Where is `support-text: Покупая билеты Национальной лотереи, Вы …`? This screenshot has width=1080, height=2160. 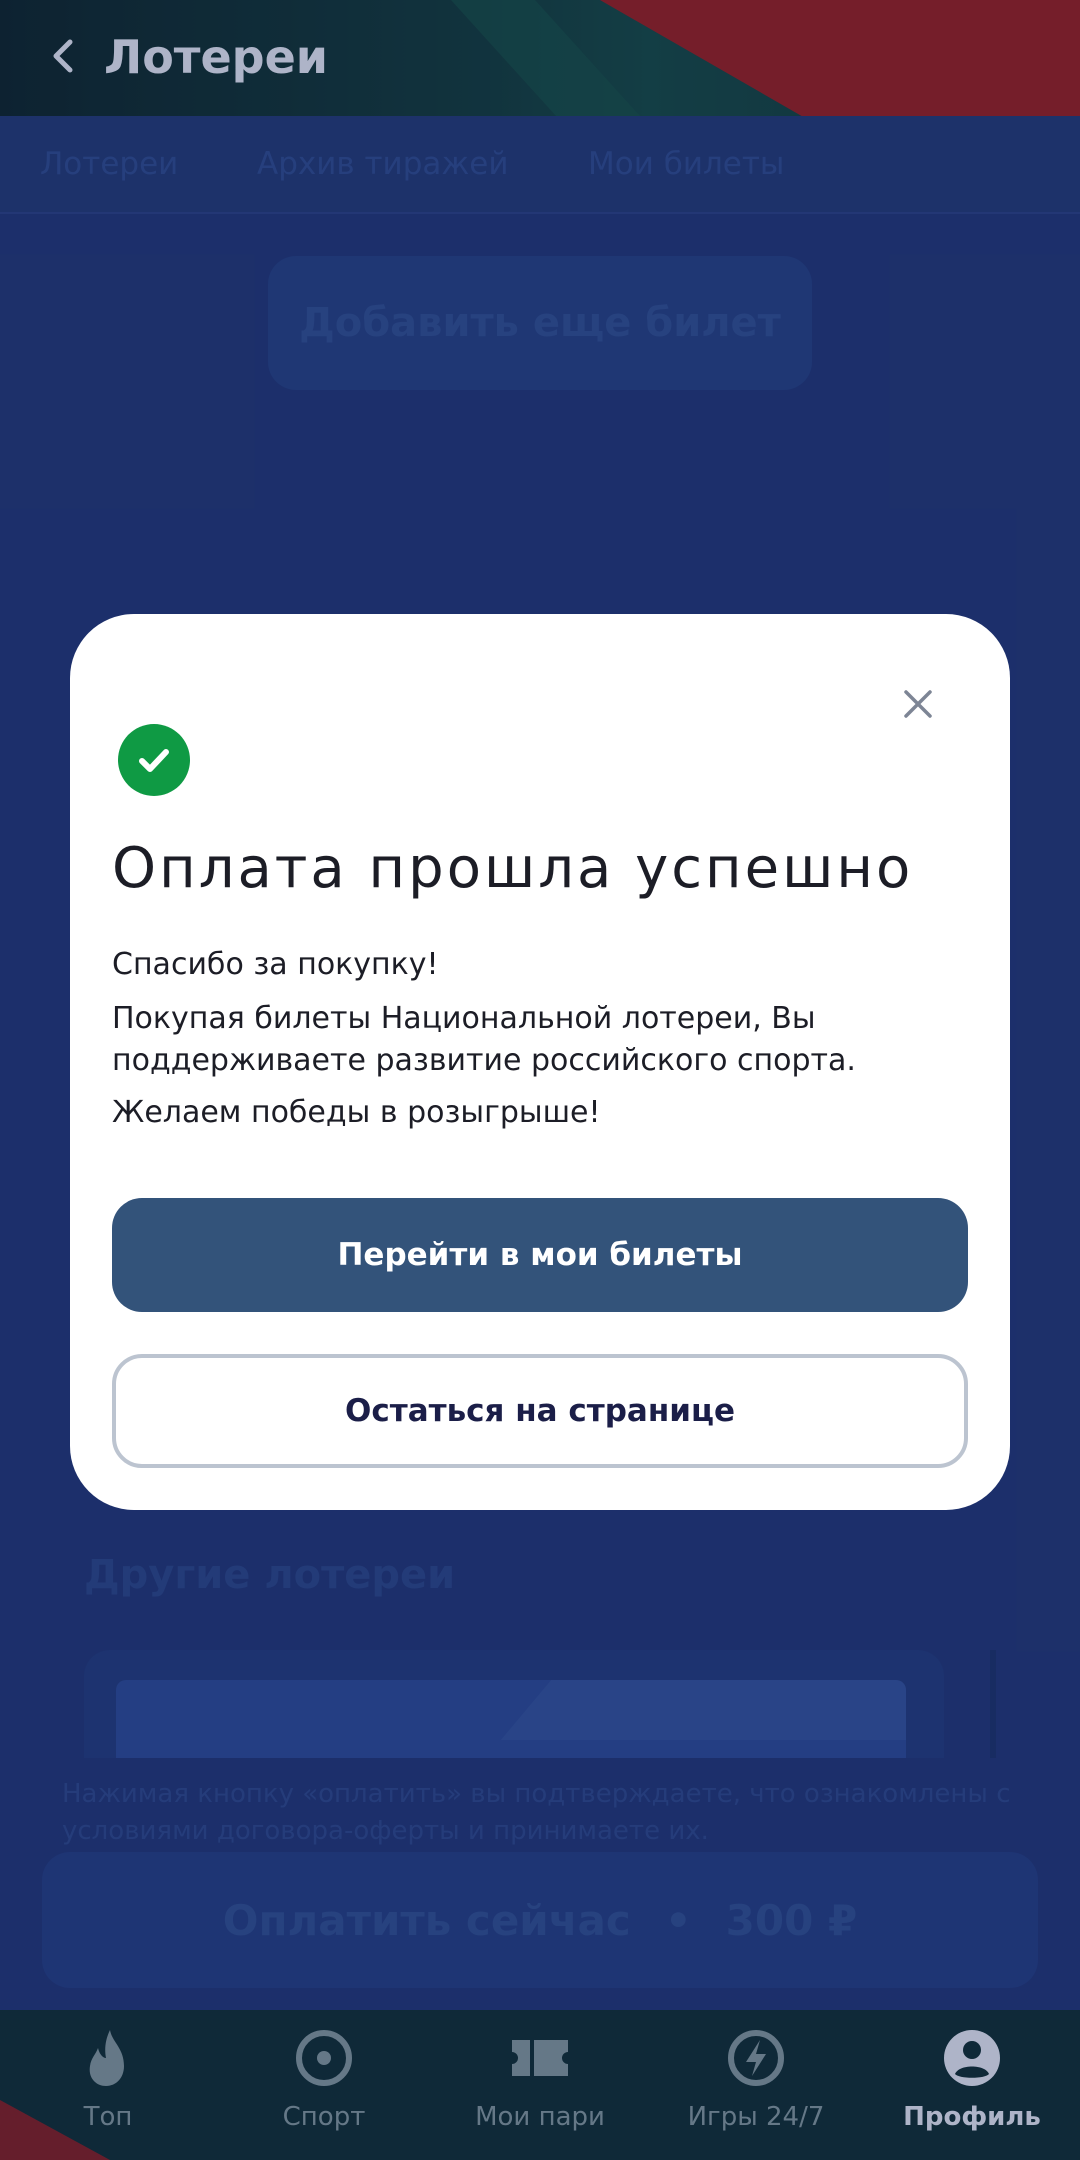 support-text: Покупая билеты Национальной лотереи, Вы … is located at coordinates (484, 1039).